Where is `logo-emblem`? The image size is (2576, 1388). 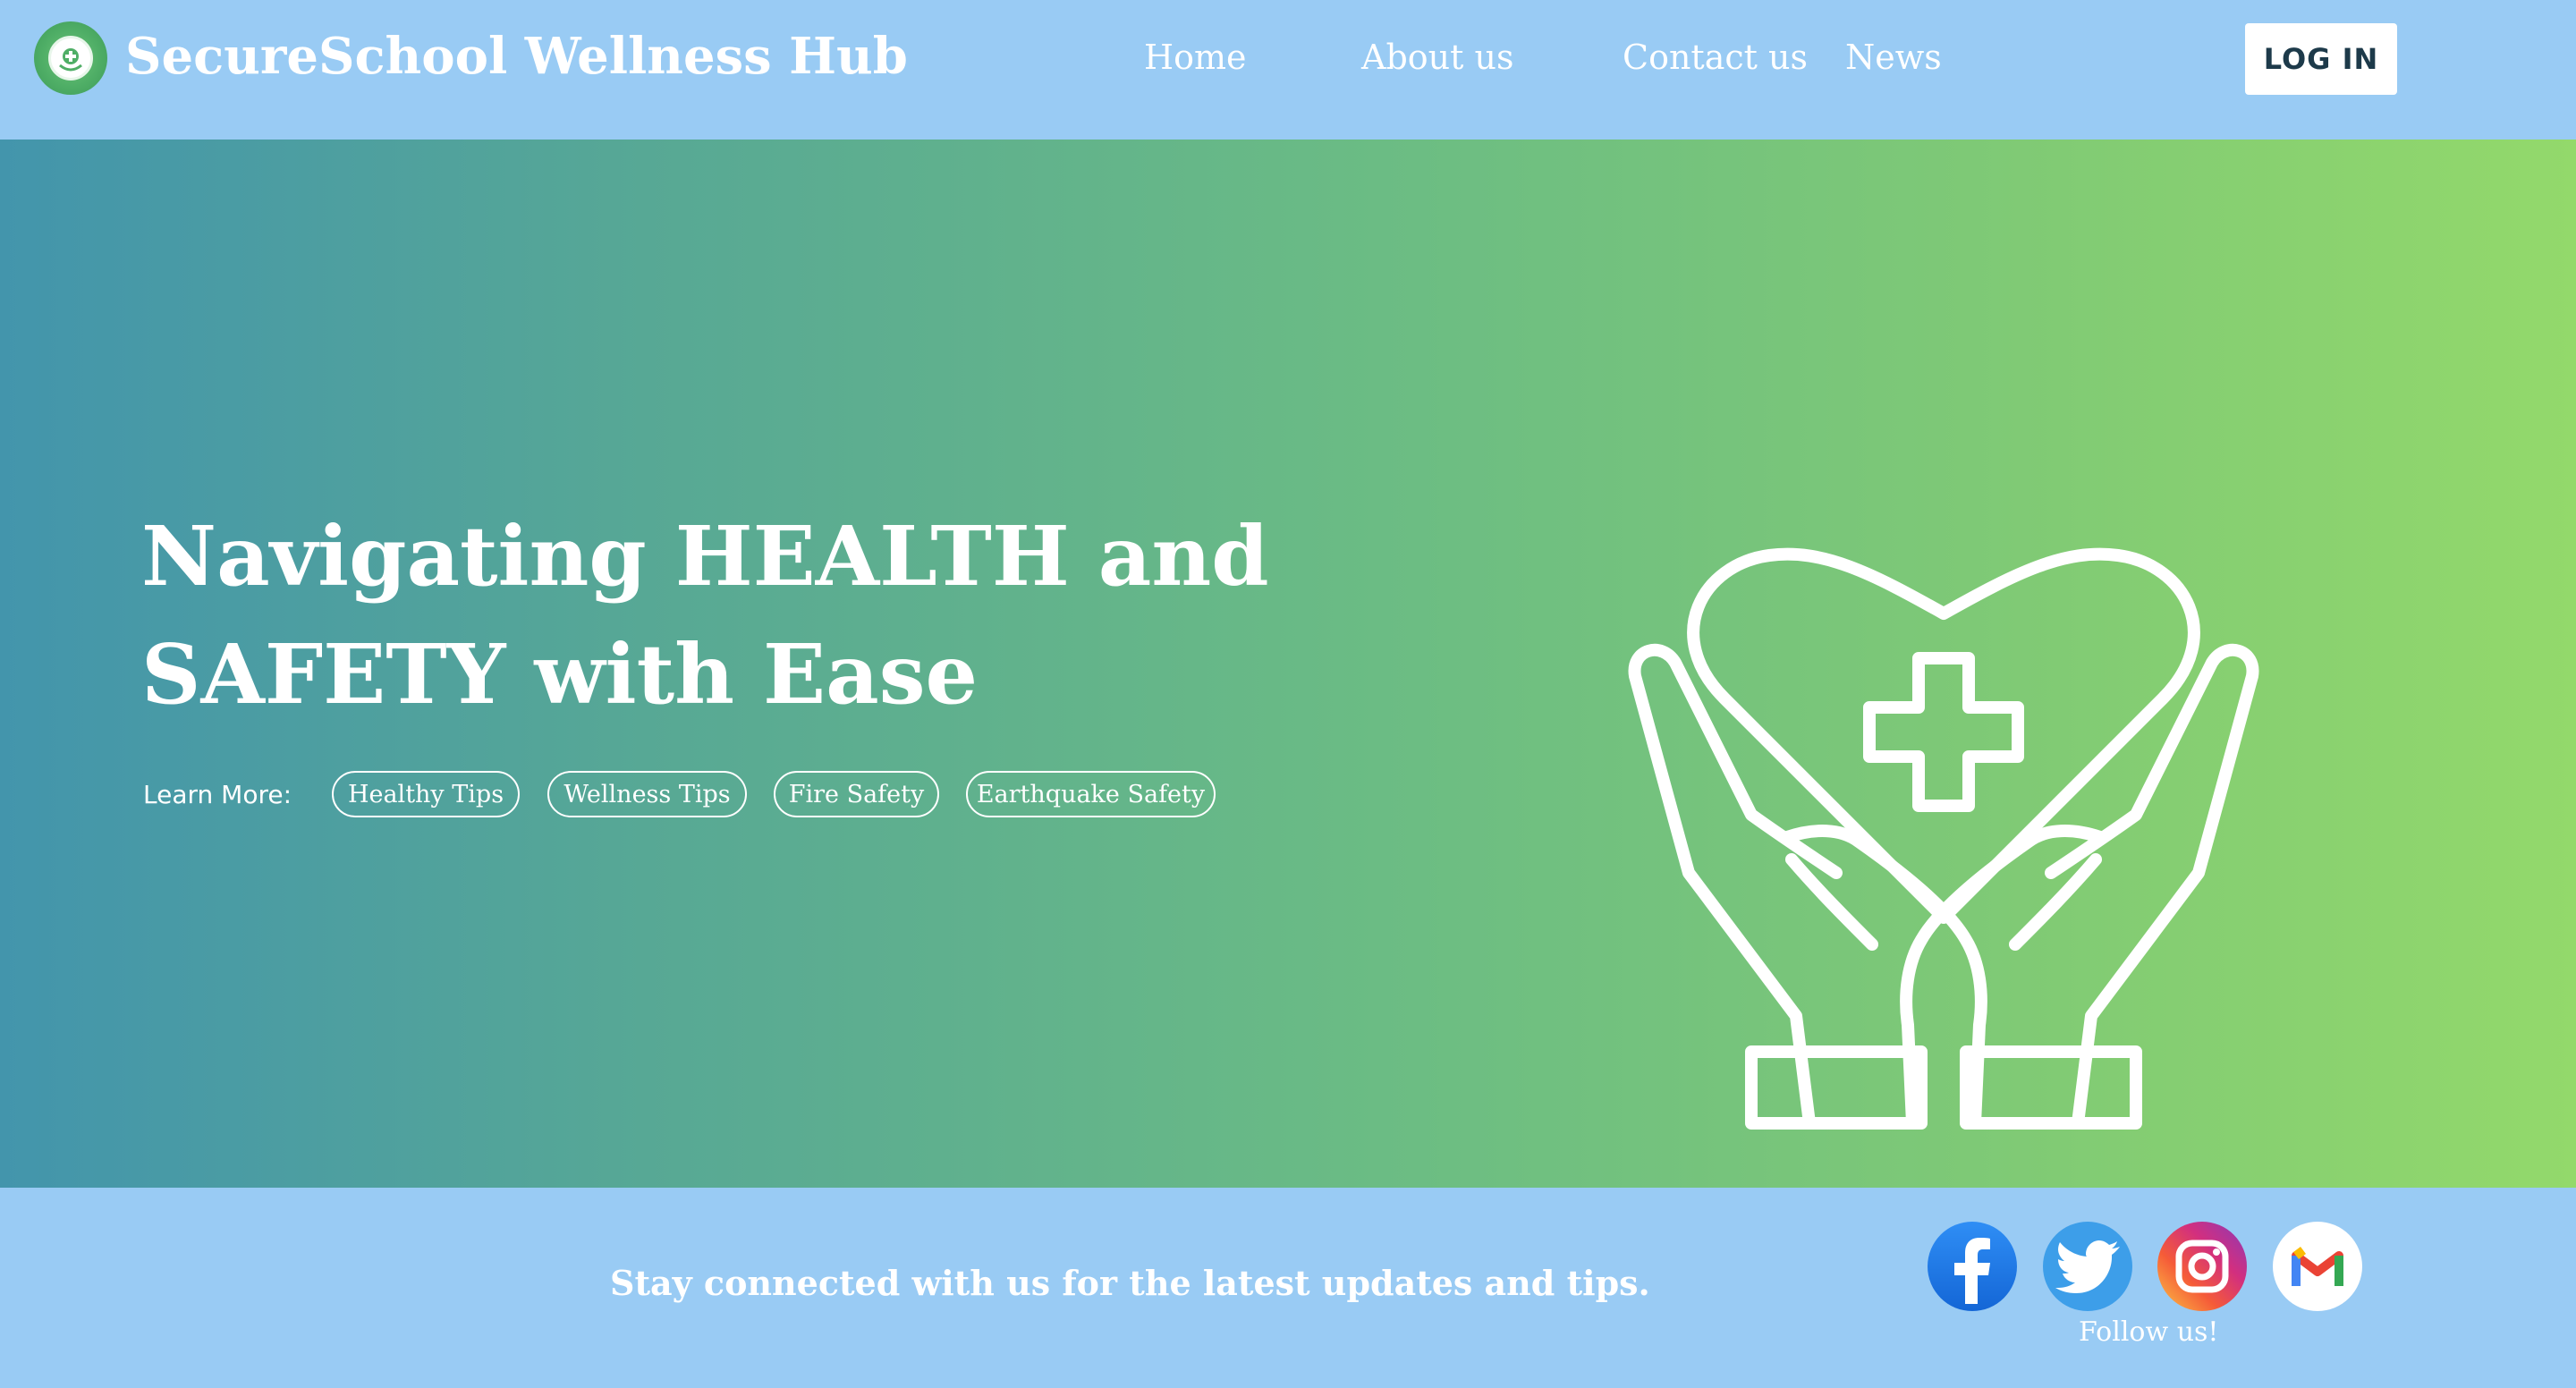
logo-emblem is located at coordinates (70, 58).